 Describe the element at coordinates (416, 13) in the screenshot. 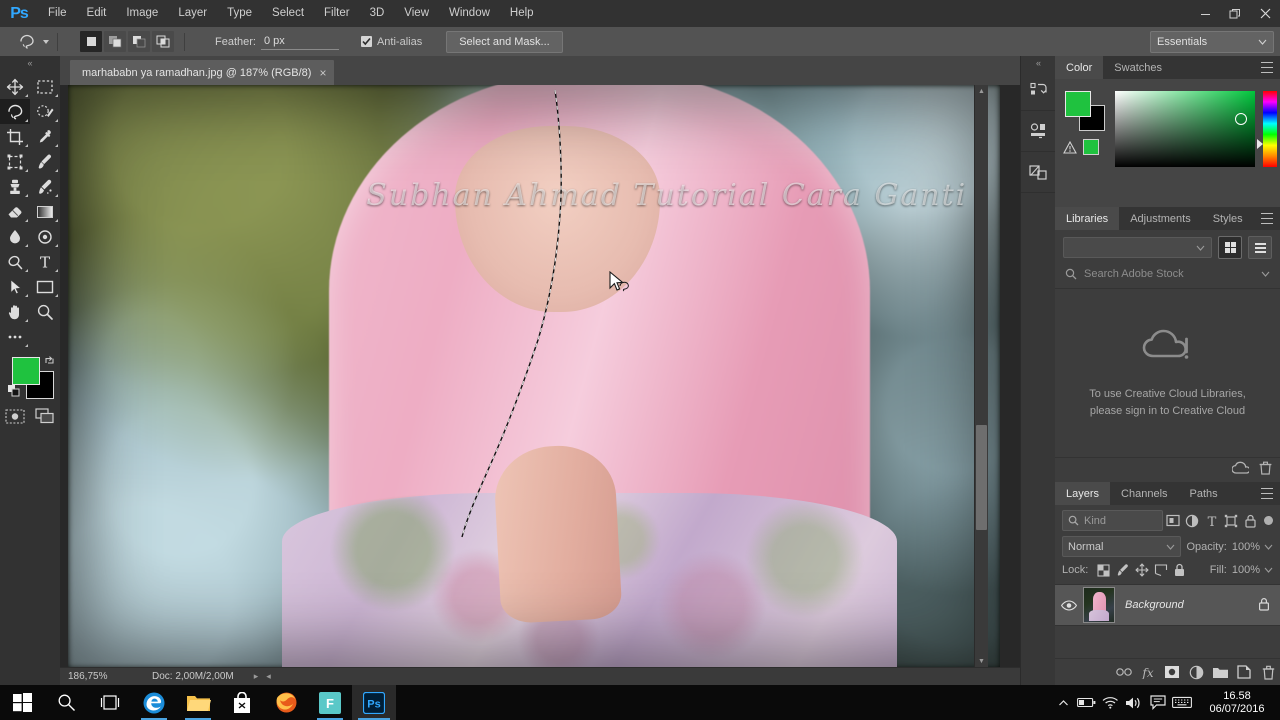

I see `menu-view: View` at that location.